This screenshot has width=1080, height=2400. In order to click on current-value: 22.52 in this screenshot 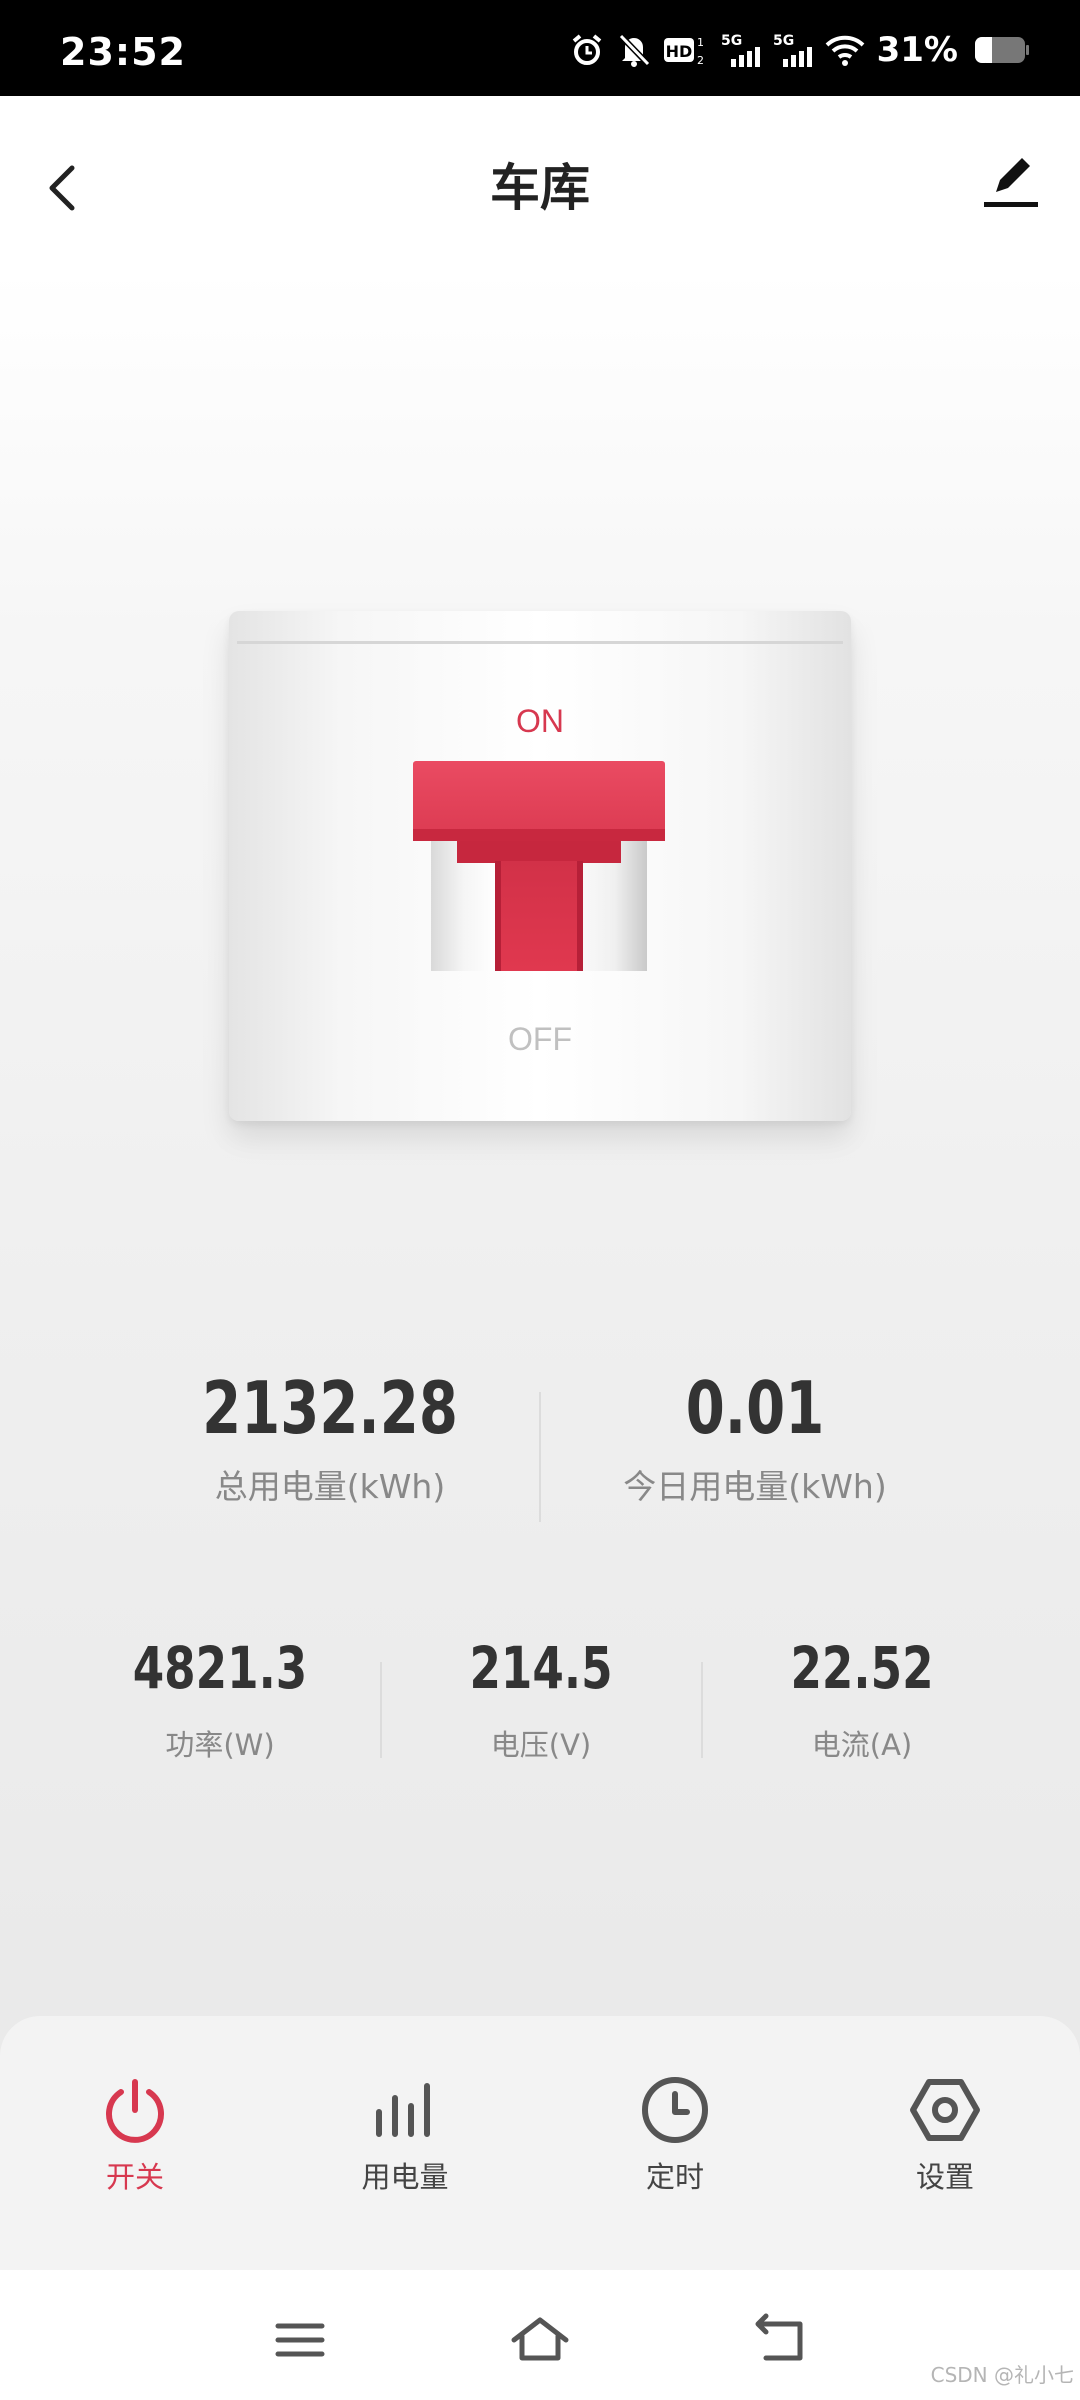, I will do `click(862, 1668)`.